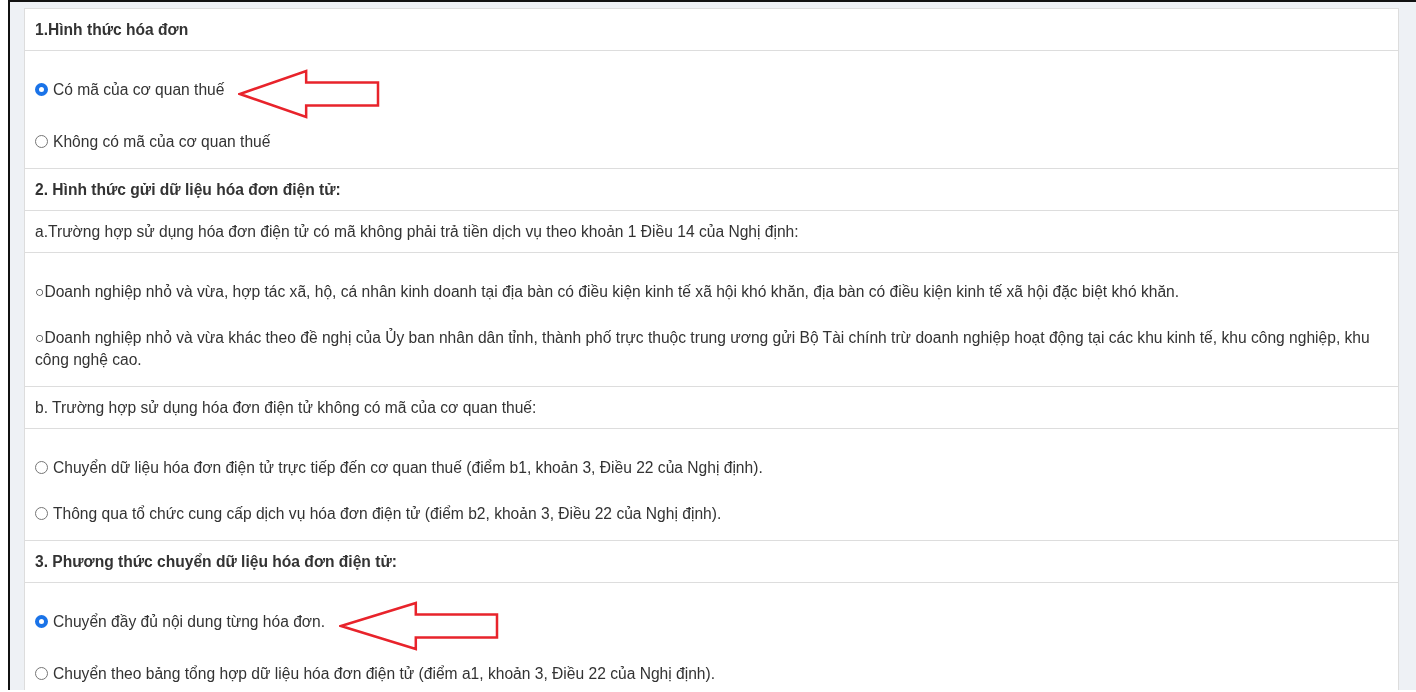  What do you see at coordinates (112, 29) in the screenshot?
I see `section-heading: 1.Hình thức hóa đơn` at bounding box center [112, 29].